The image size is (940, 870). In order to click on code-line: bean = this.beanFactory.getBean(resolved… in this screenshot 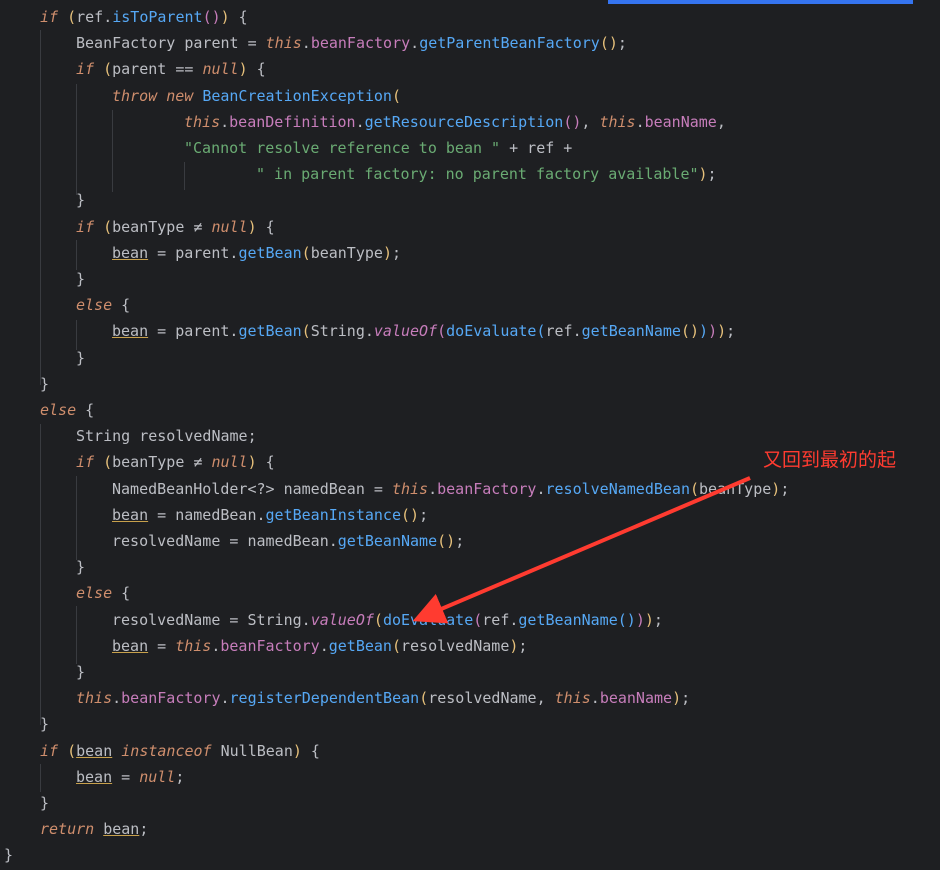, I will do `click(319, 646)`.